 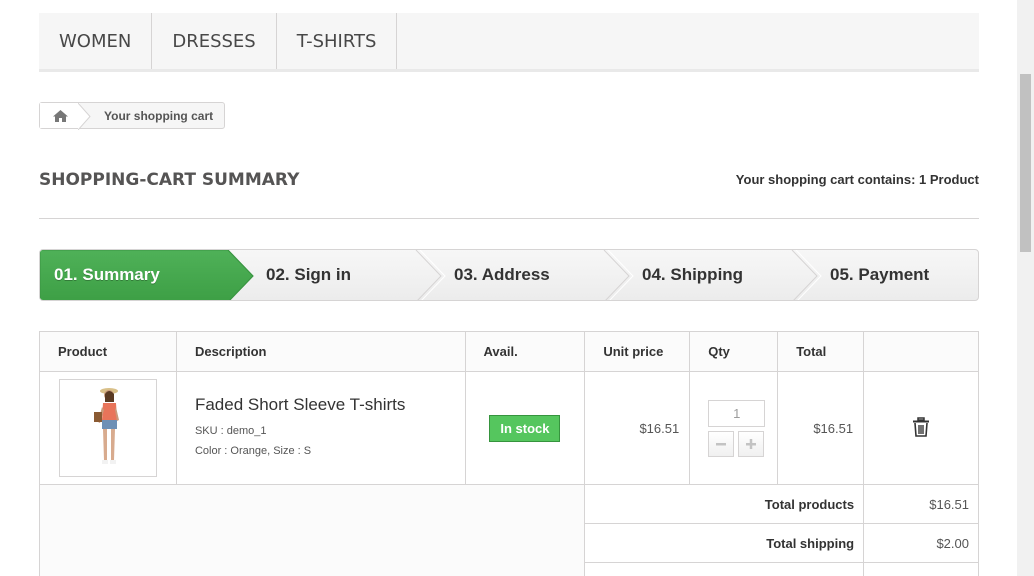 I want to click on row-total: $16.51, so click(x=821, y=428).